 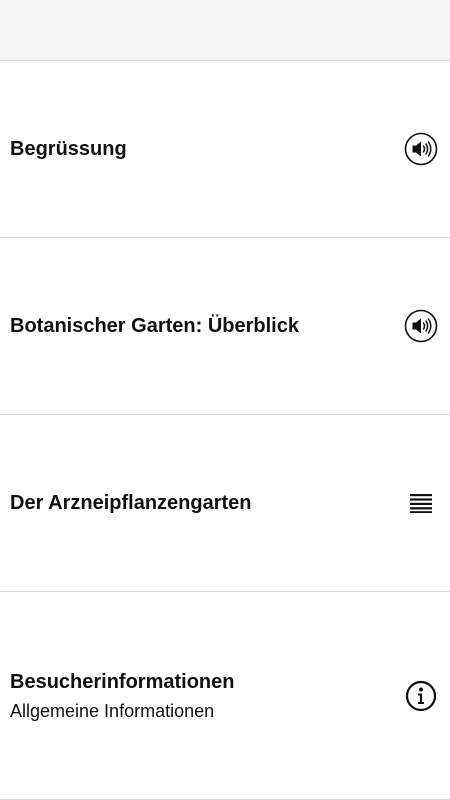 I want to click on info-icon, so click(x=421, y=696).